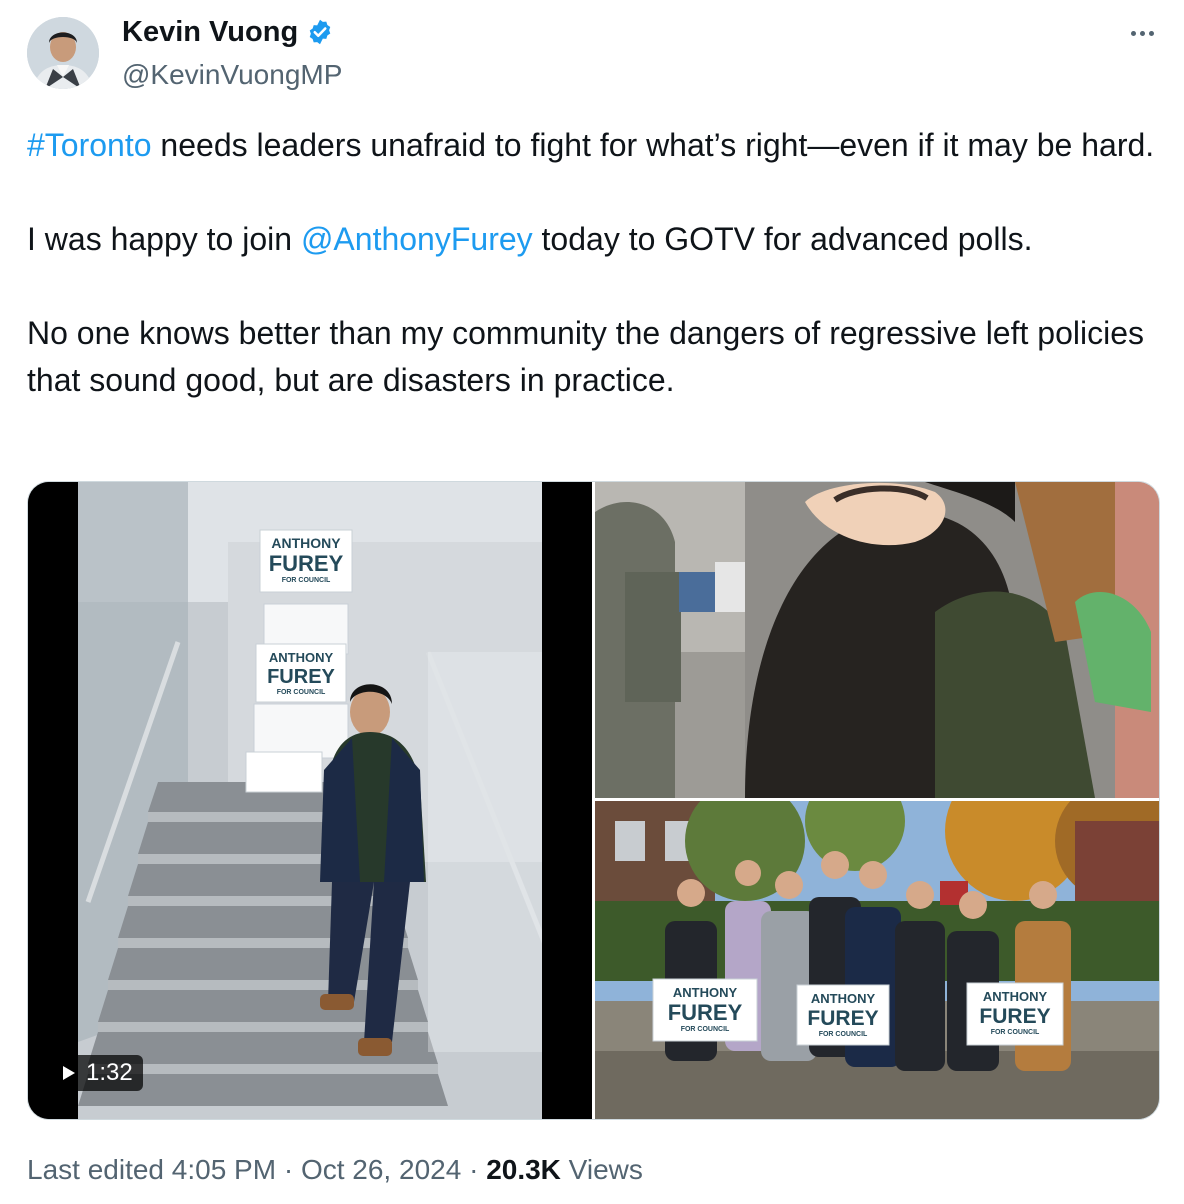  Describe the element at coordinates (89, 145) in the screenshot. I see `hashtag-toronto-link: #Toronto` at that location.